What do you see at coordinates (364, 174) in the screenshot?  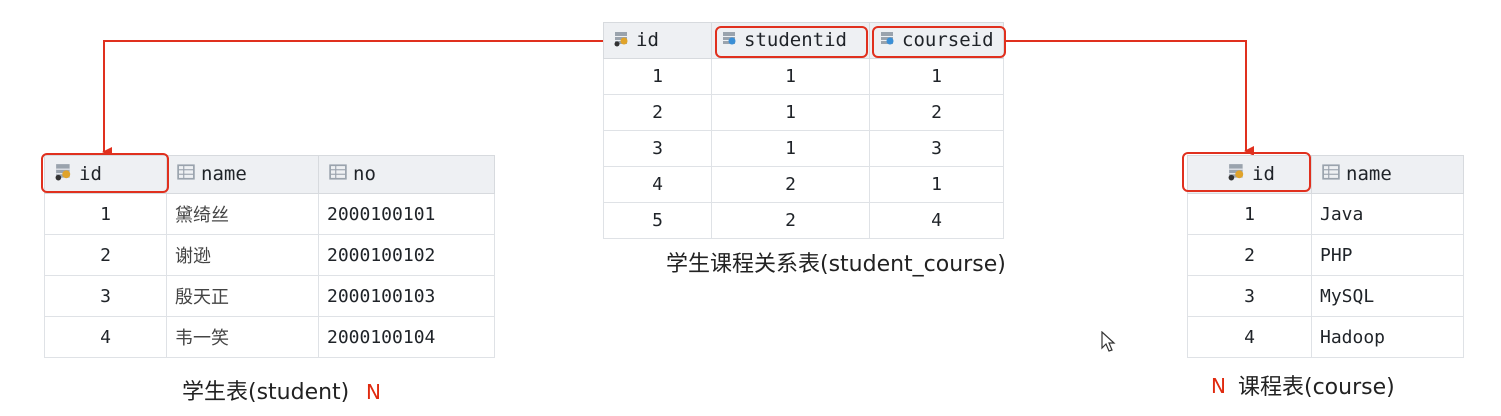 I see `header-label: no` at bounding box center [364, 174].